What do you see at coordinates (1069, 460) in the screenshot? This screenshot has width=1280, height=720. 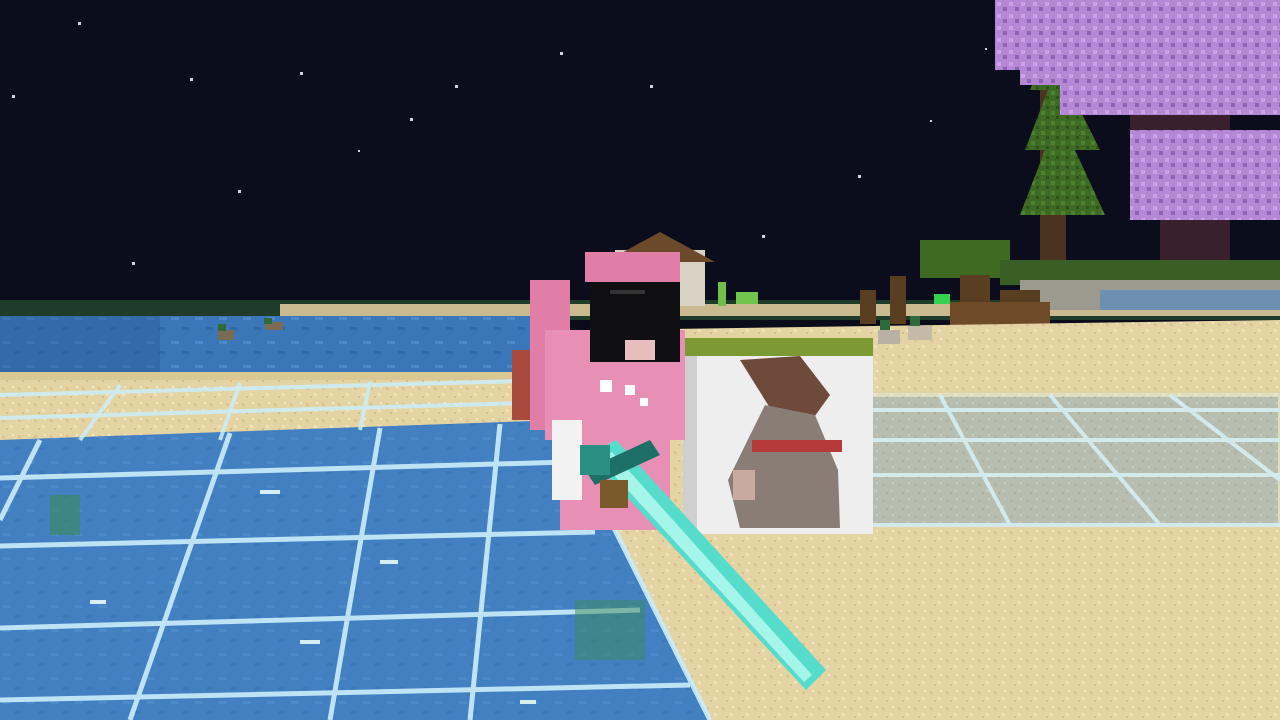 I see `glass-grid-right` at bounding box center [1069, 460].